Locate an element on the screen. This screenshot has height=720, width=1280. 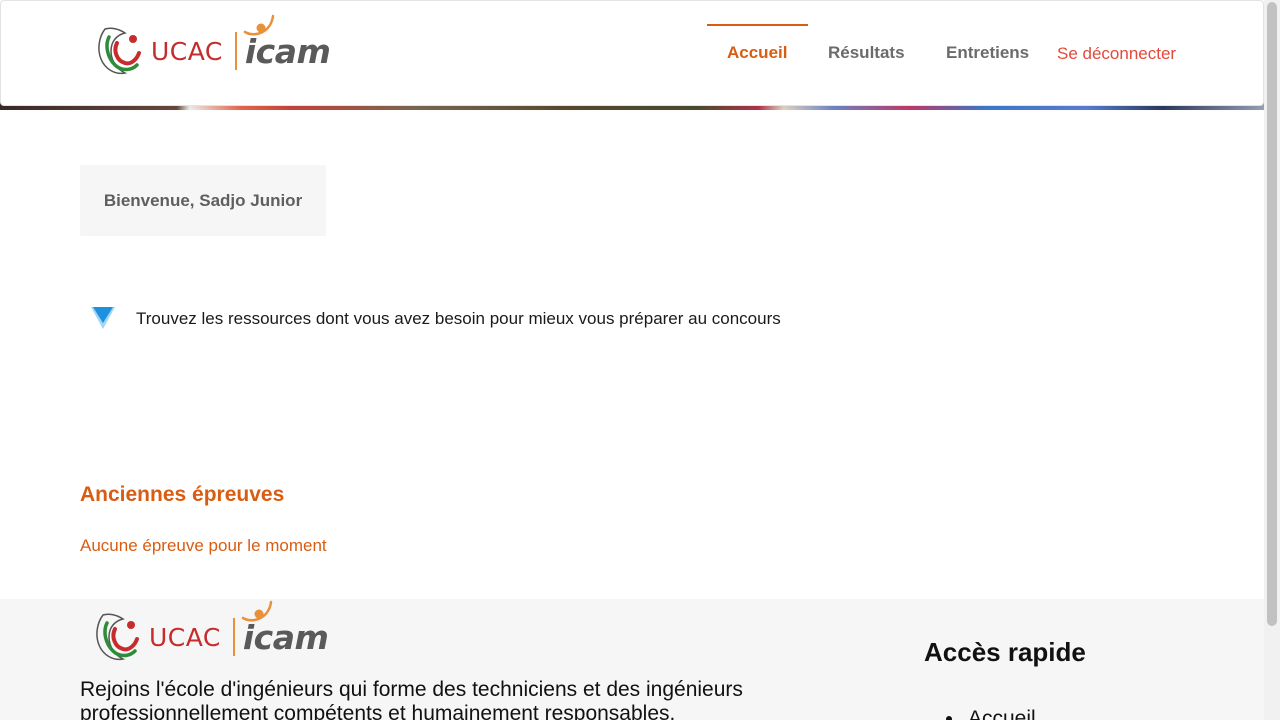
past-exams-empty-message: Aucune épreuve pour le moment is located at coordinates (203, 545).